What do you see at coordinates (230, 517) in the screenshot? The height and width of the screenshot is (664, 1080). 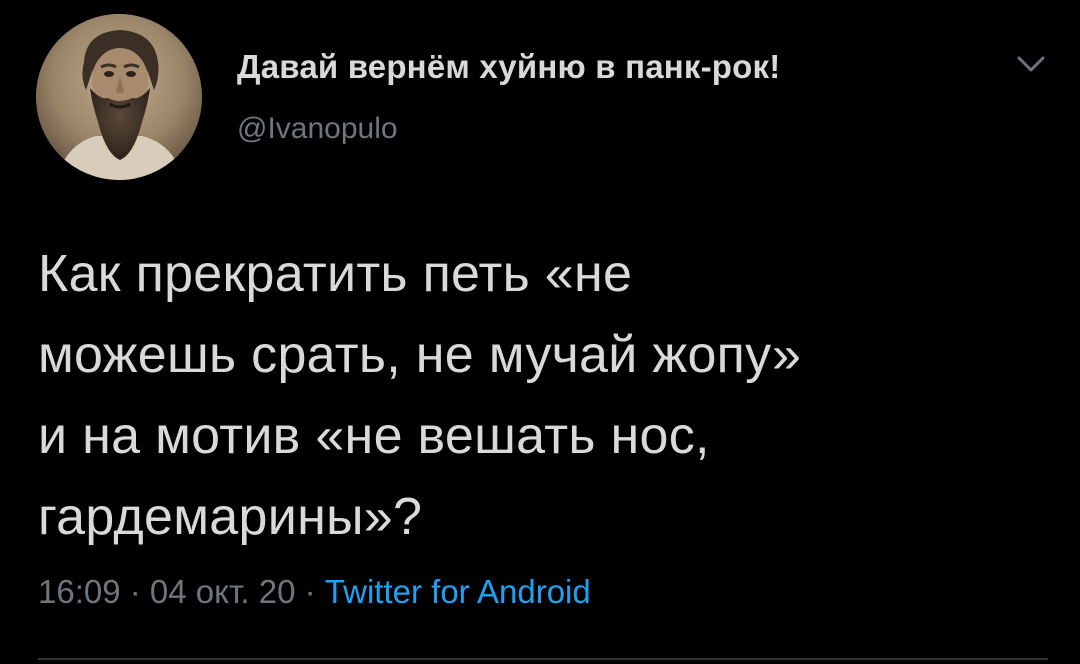 I see `tweet-text-line: гардемарины»?` at bounding box center [230, 517].